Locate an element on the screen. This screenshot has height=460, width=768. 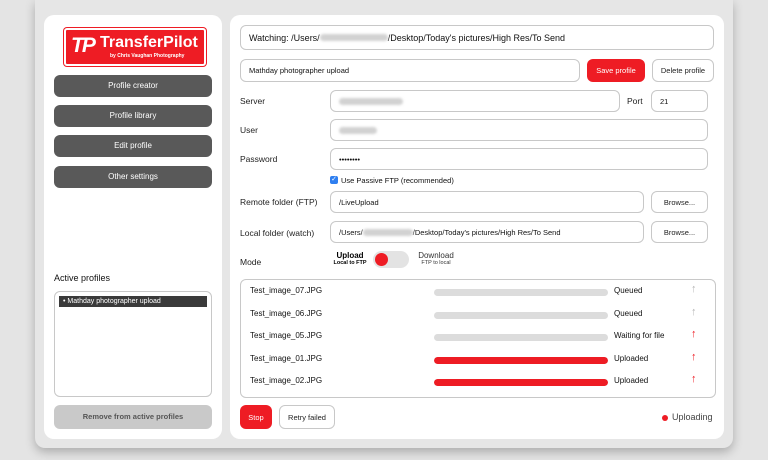
queue-row: Test_image_01.JPG Uploaded ↑ is located at coordinates (476, 360).